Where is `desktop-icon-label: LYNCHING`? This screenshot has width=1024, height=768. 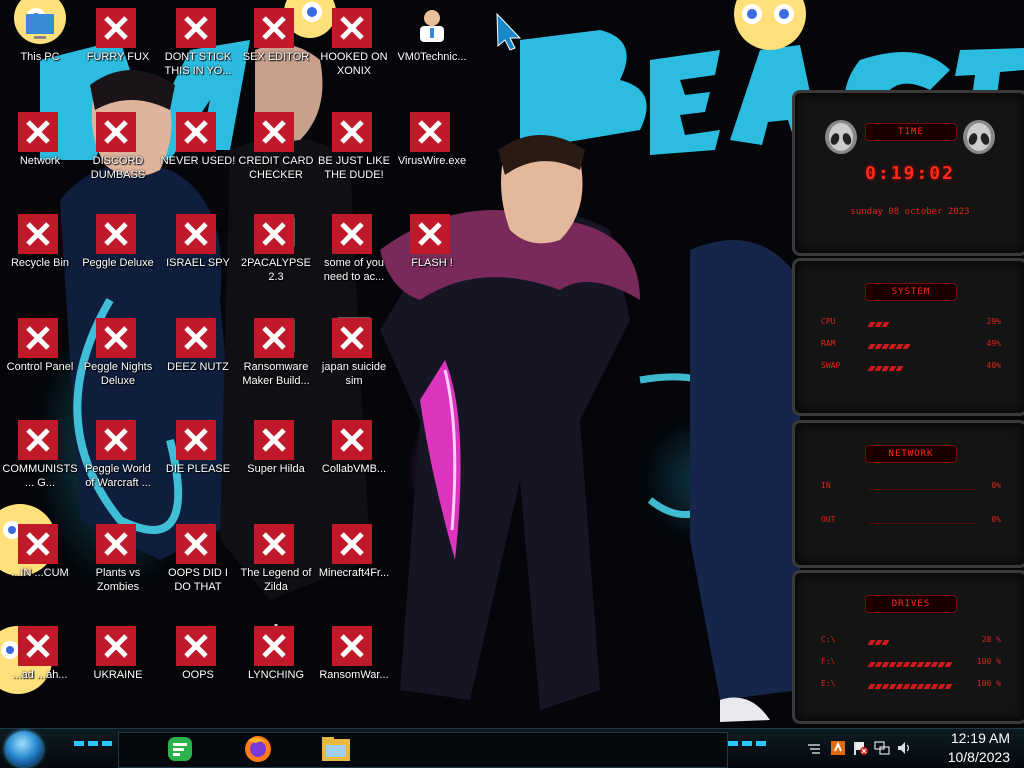 desktop-icon-label: LYNCHING is located at coordinates (276, 675).